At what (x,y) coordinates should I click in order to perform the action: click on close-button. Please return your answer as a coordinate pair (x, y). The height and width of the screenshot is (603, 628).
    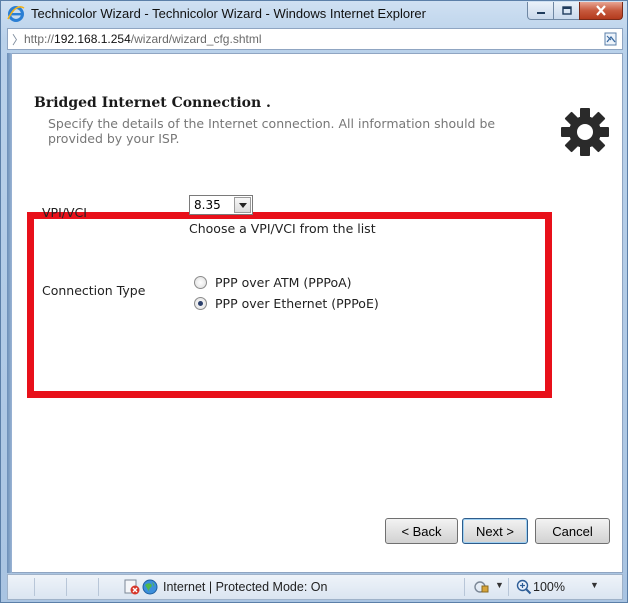
    Looking at the image, I should click on (601, 11).